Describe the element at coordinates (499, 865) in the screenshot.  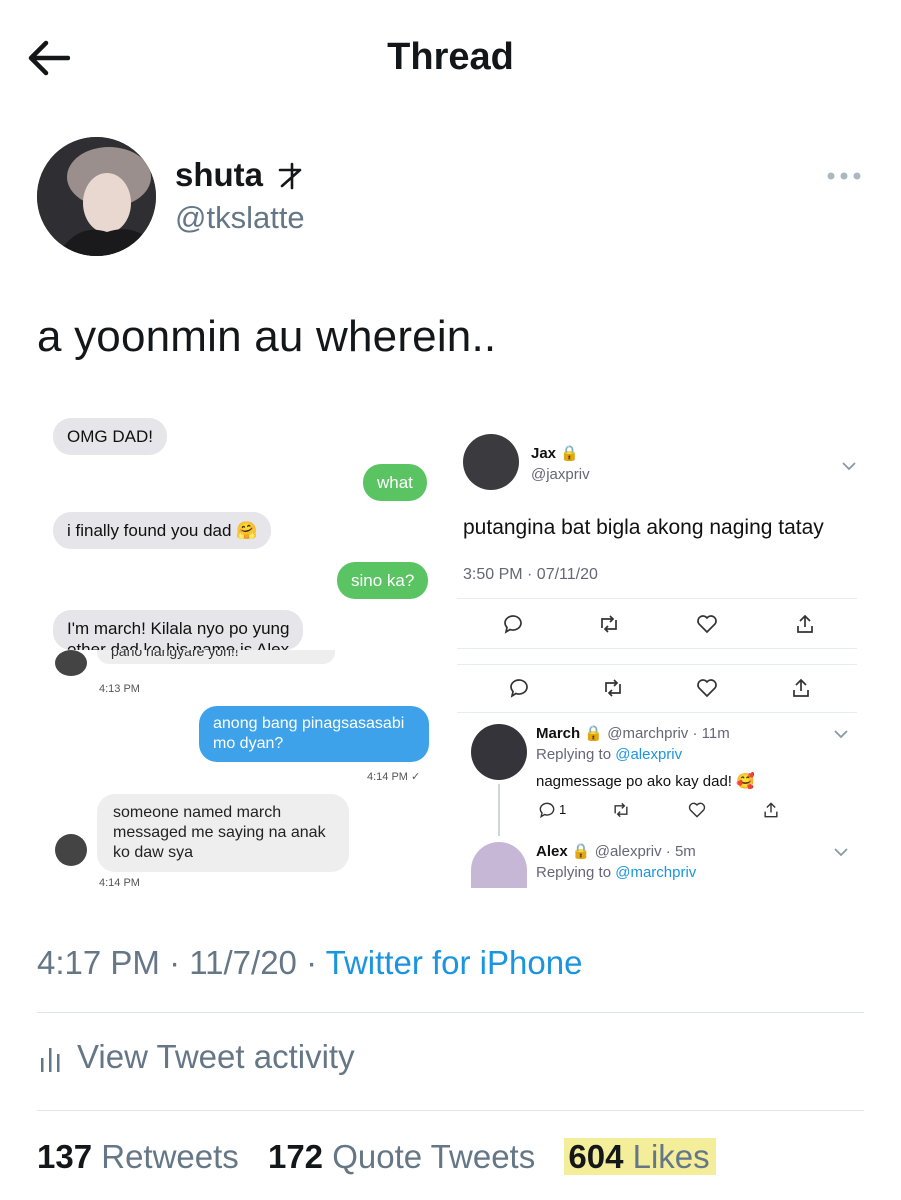
I see `alex-avatar` at that location.